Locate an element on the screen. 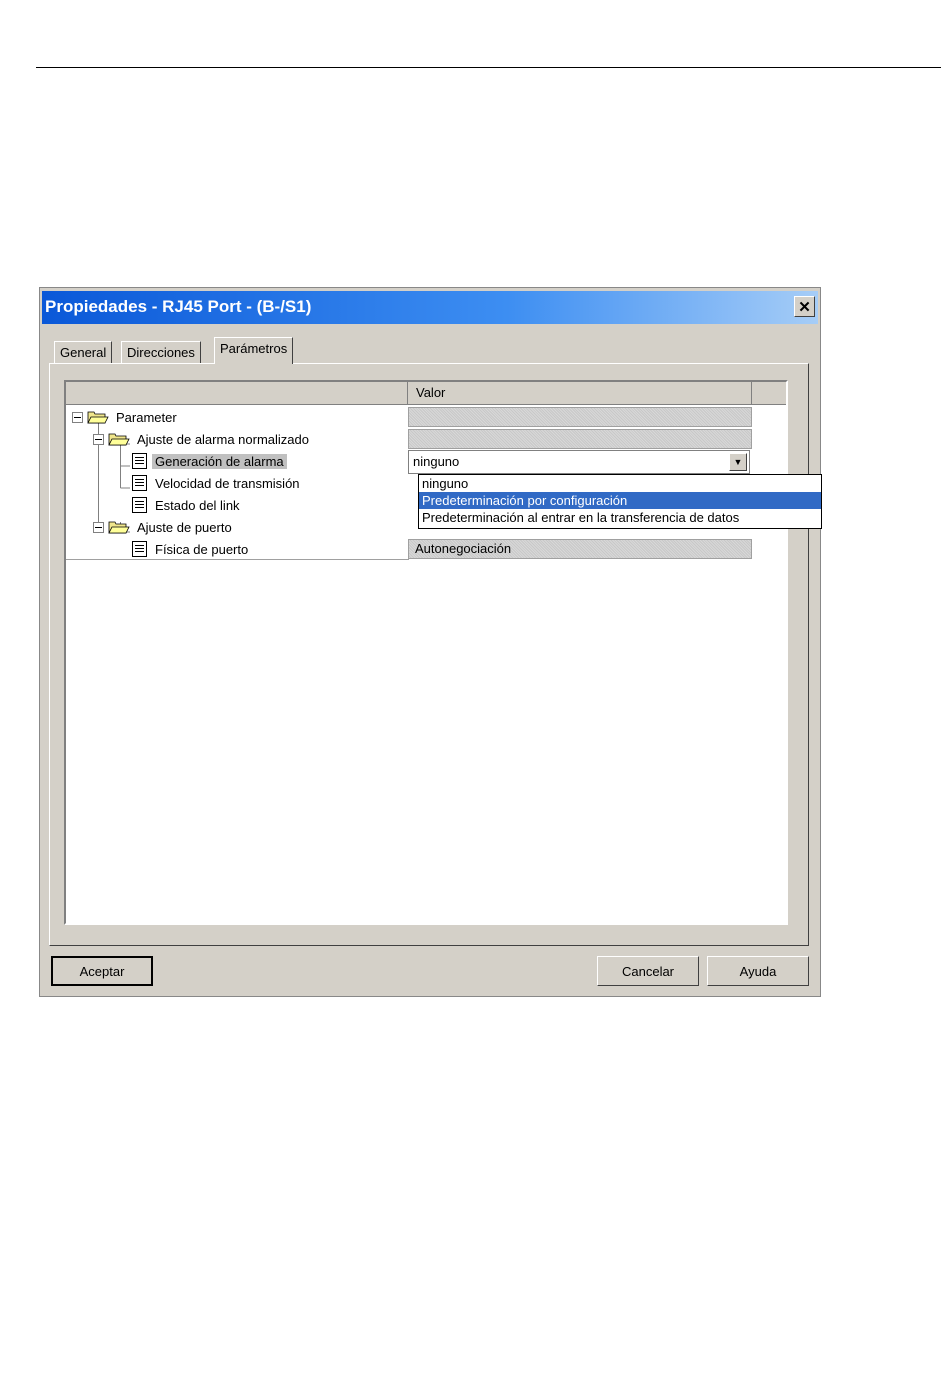  tree-label: Velocidad de transmisión is located at coordinates (227, 483).